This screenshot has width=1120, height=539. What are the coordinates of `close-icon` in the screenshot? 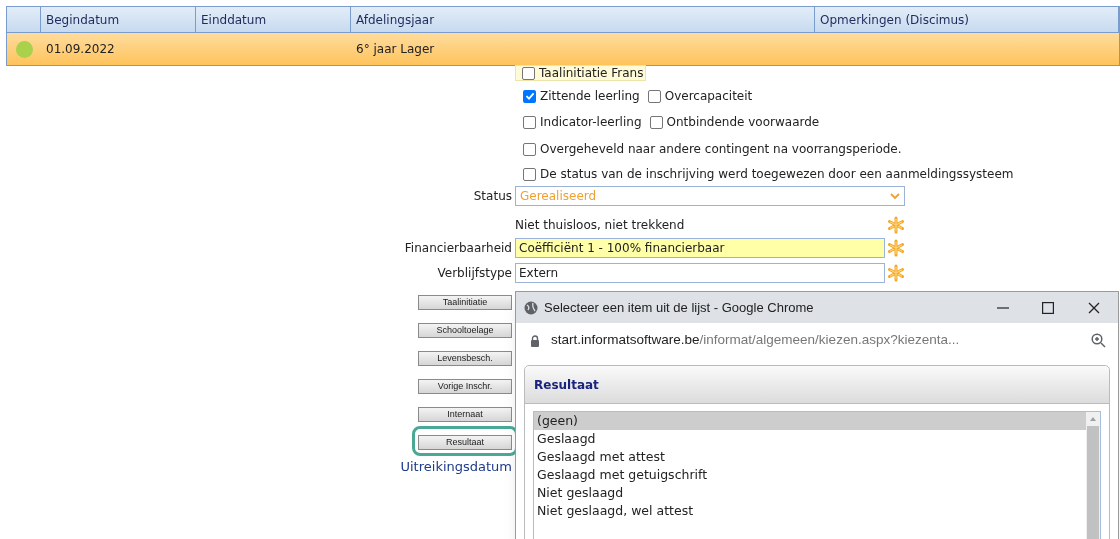 It's located at (1094, 307).